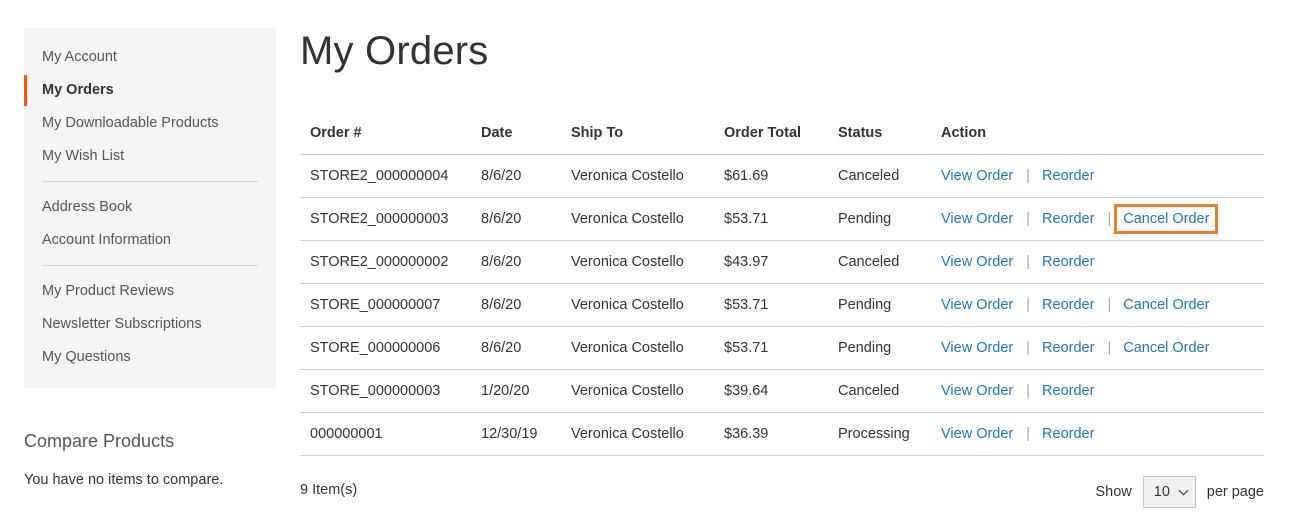  I want to click on order-total-cell: $43.97, so click(771, 262).